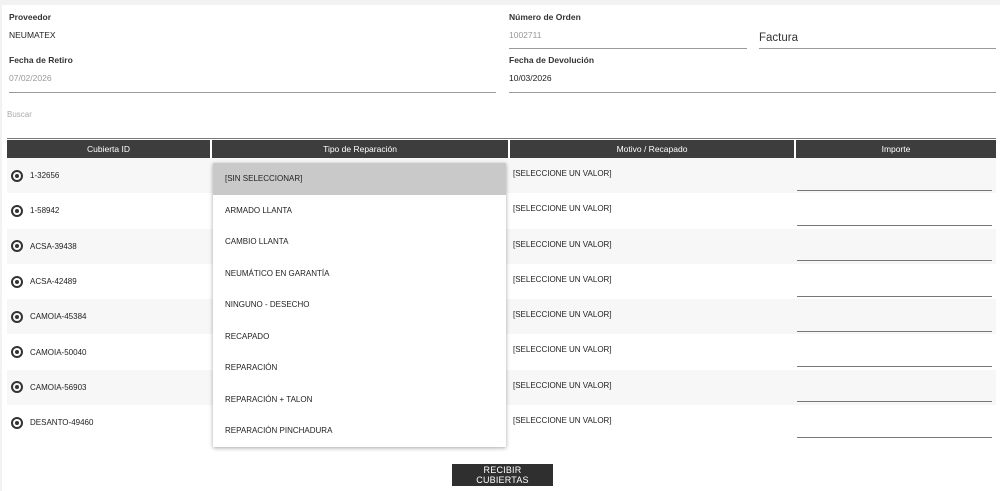 This screenshot has height=491, width=1000. Describe the element at coordinates (109, 387) in the screenshot. I see `cubierta-id-cell: CAMOIA-56903` at that location.